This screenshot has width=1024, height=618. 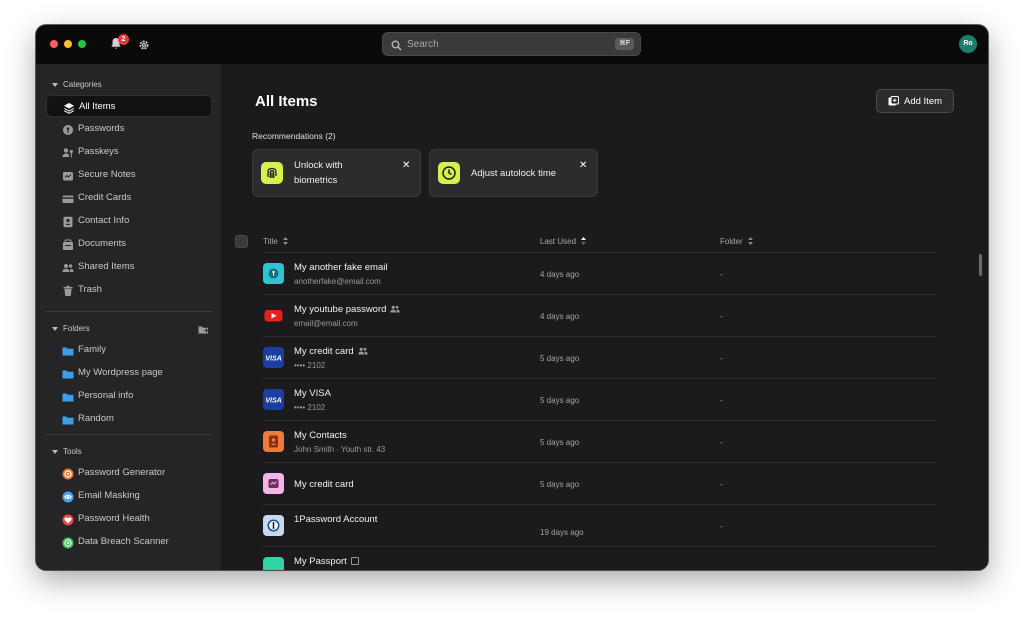 What do you see at coordinates (736, 242) in the screenshot?
I see `column-header-folder: Folder` at bounding box center [736, 242].